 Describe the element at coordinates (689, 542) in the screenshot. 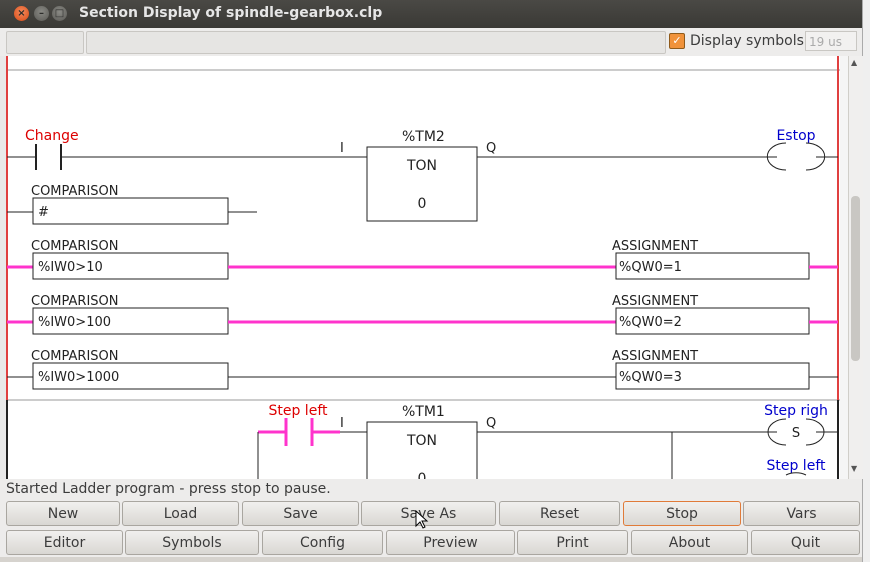

I see `about-button: About` at that location.